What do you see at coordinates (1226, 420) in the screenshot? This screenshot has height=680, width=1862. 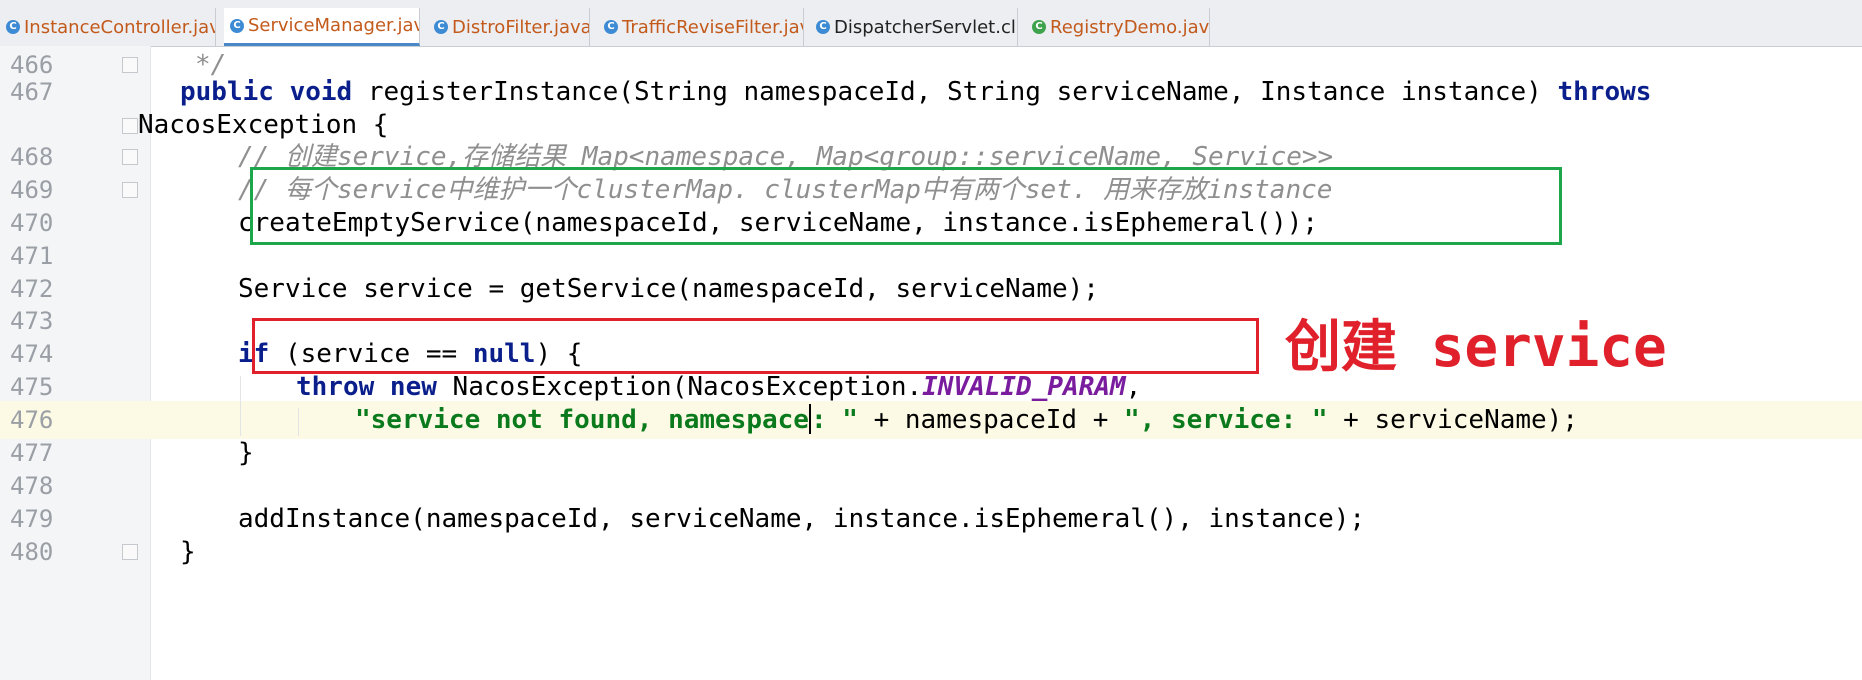 I see `string-literal: ", service: "` at bounding box center [1226, 420].